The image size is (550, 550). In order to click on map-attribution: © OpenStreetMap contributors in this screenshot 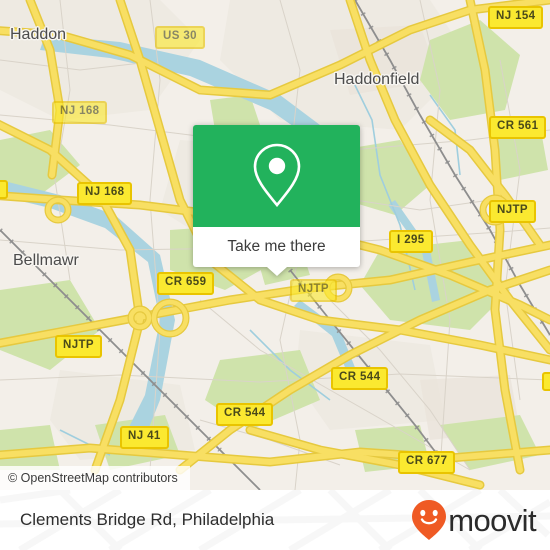, I will do `click(95, 478)`.